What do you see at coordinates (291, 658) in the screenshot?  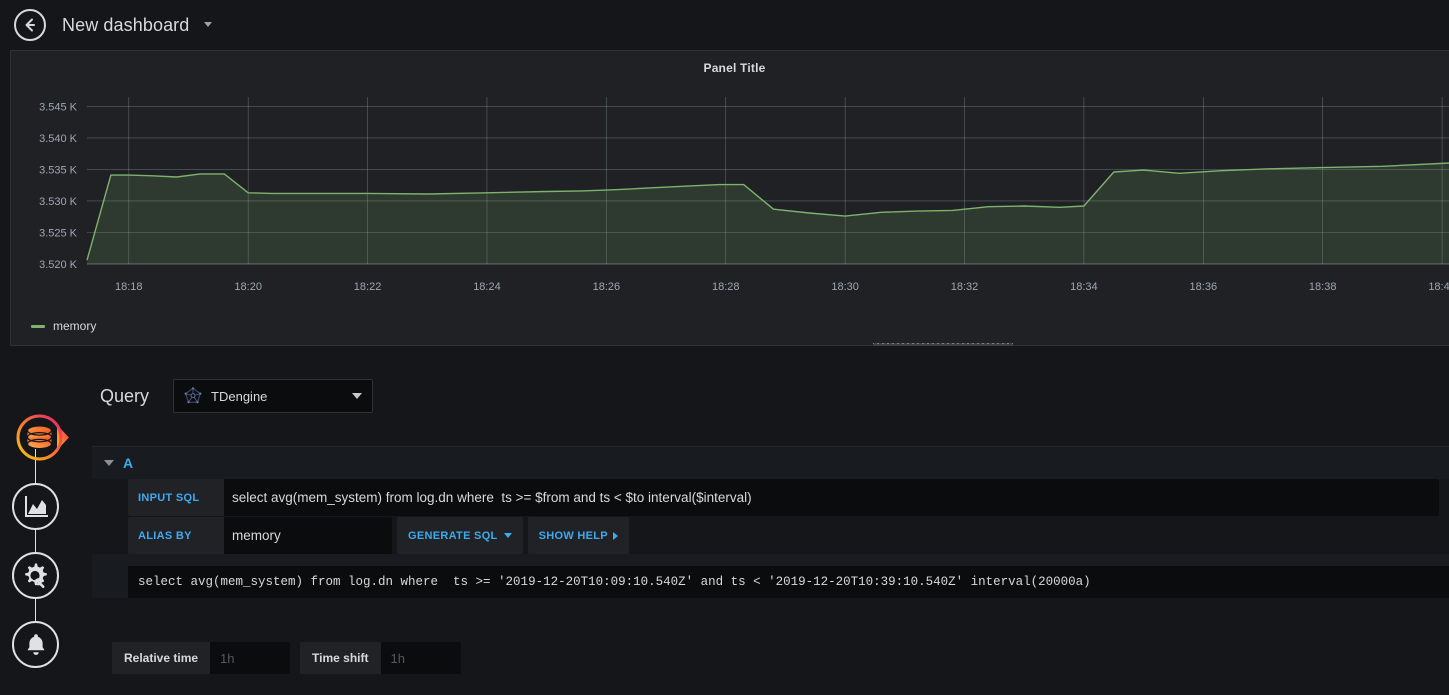 I see `query-time-options: Relative time Time shift` at bounding box center [291, 658].